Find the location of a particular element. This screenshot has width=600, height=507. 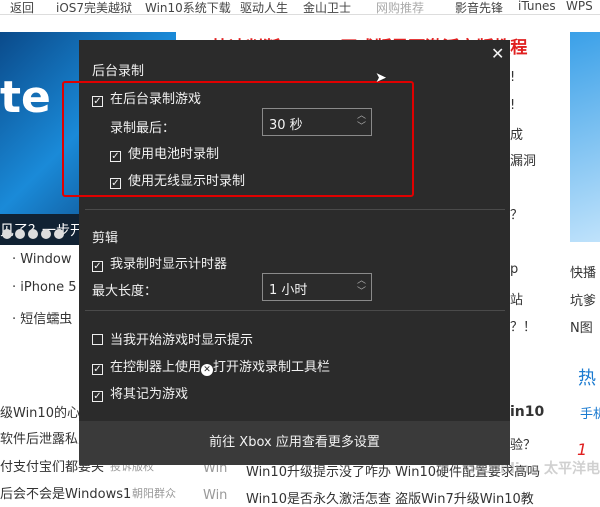

list-item: N图 is located at coordinates (581, 326).